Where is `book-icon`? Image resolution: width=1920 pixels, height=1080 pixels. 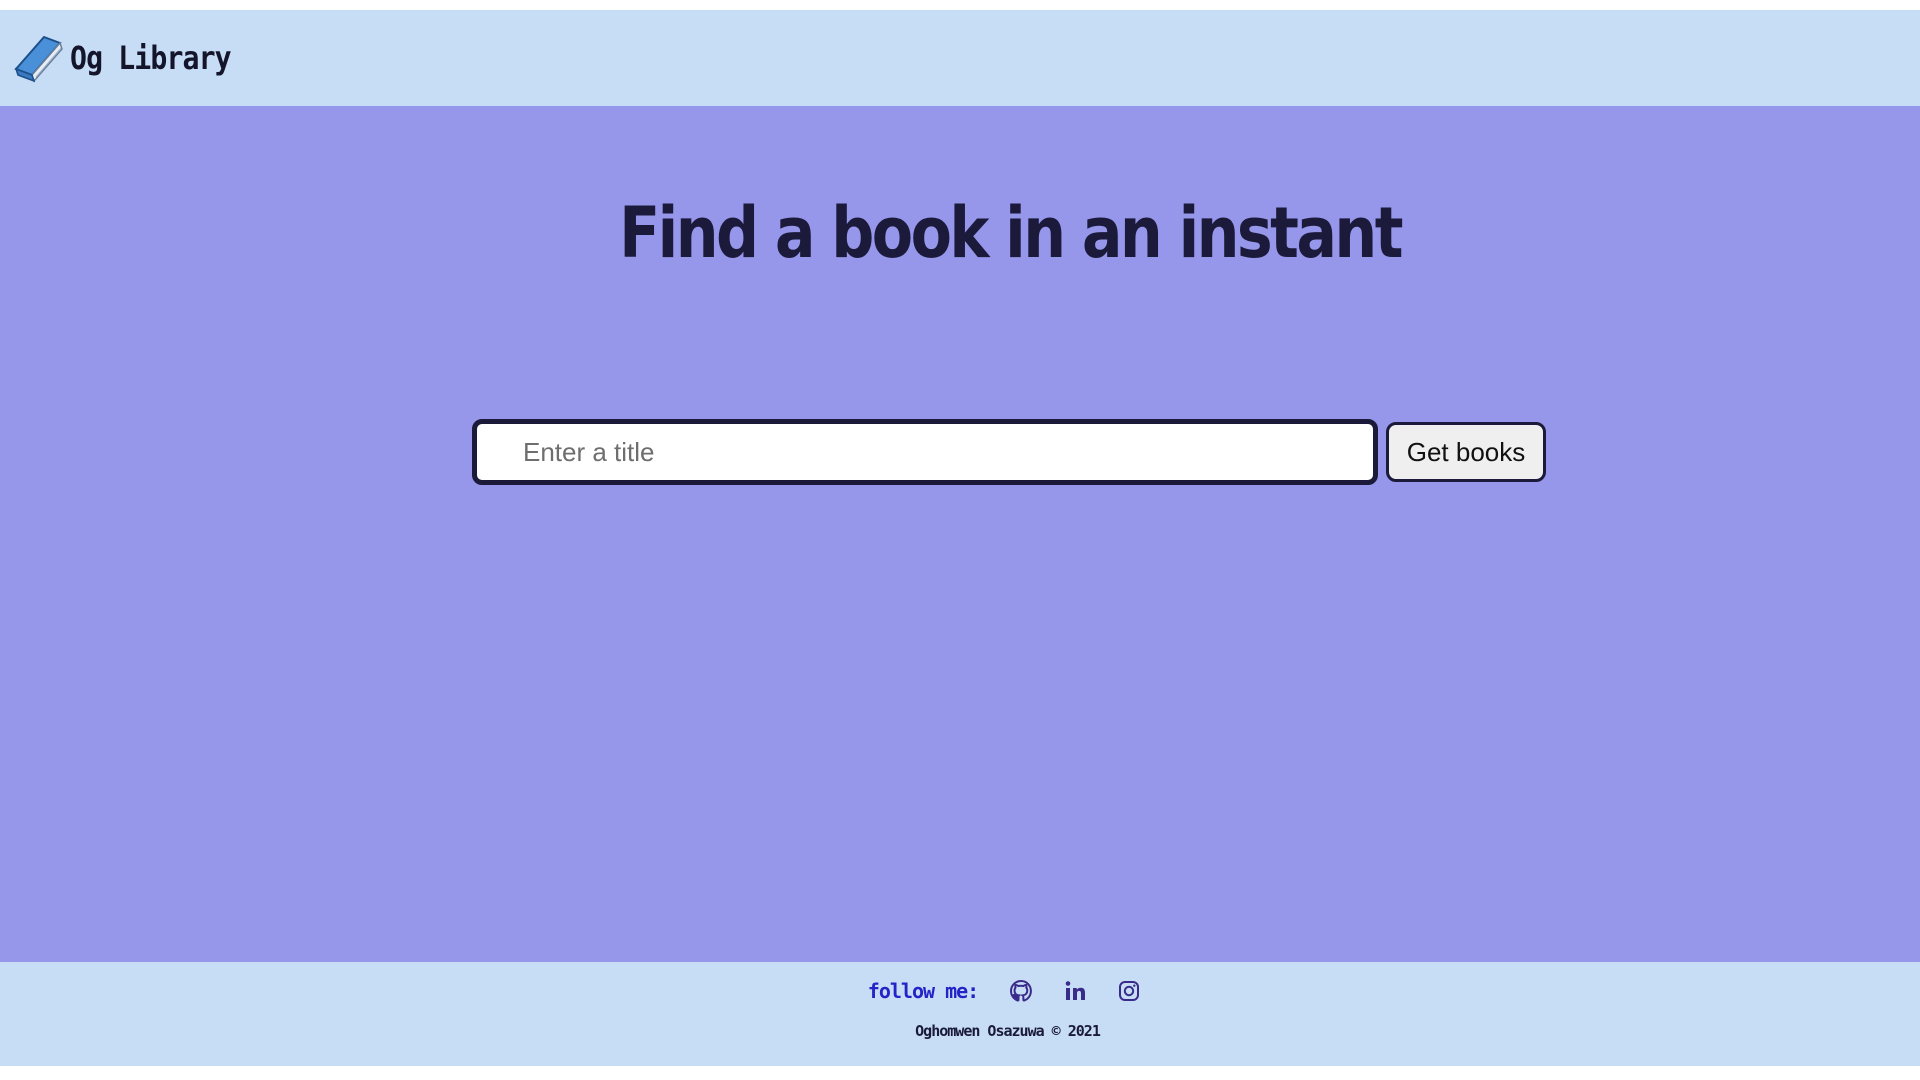
book-icon is located at coordinates (38, 58).